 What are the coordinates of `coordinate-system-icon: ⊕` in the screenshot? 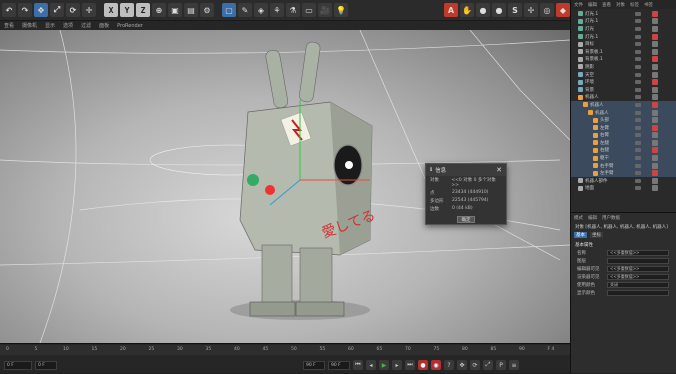 It's located at (159, 10).